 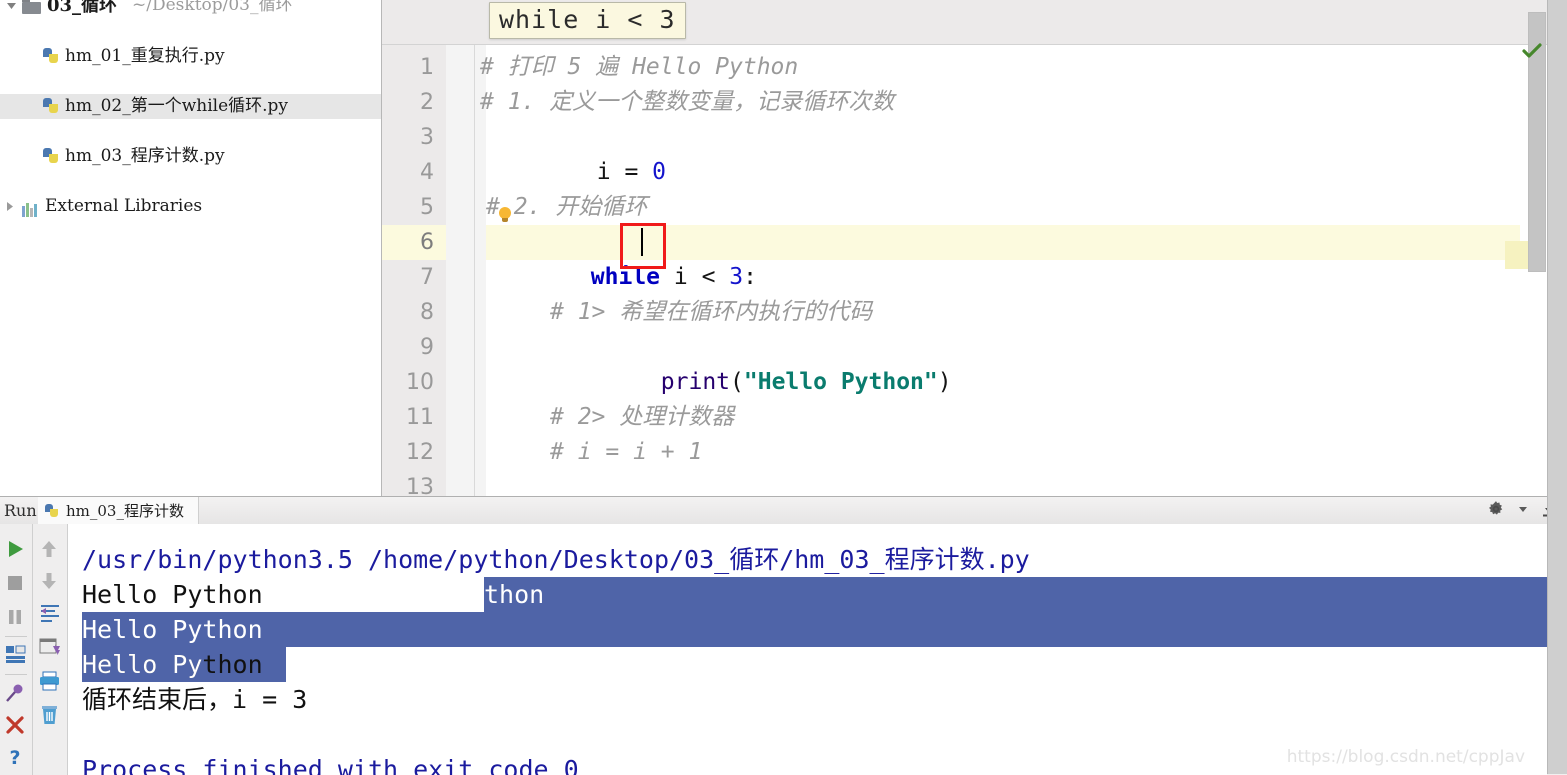 What do you see at coordinates (195, 699) in the screenshot?
I see `console-line-output-4: 循环结束后，i = 3` at bounding box center [195, 699].